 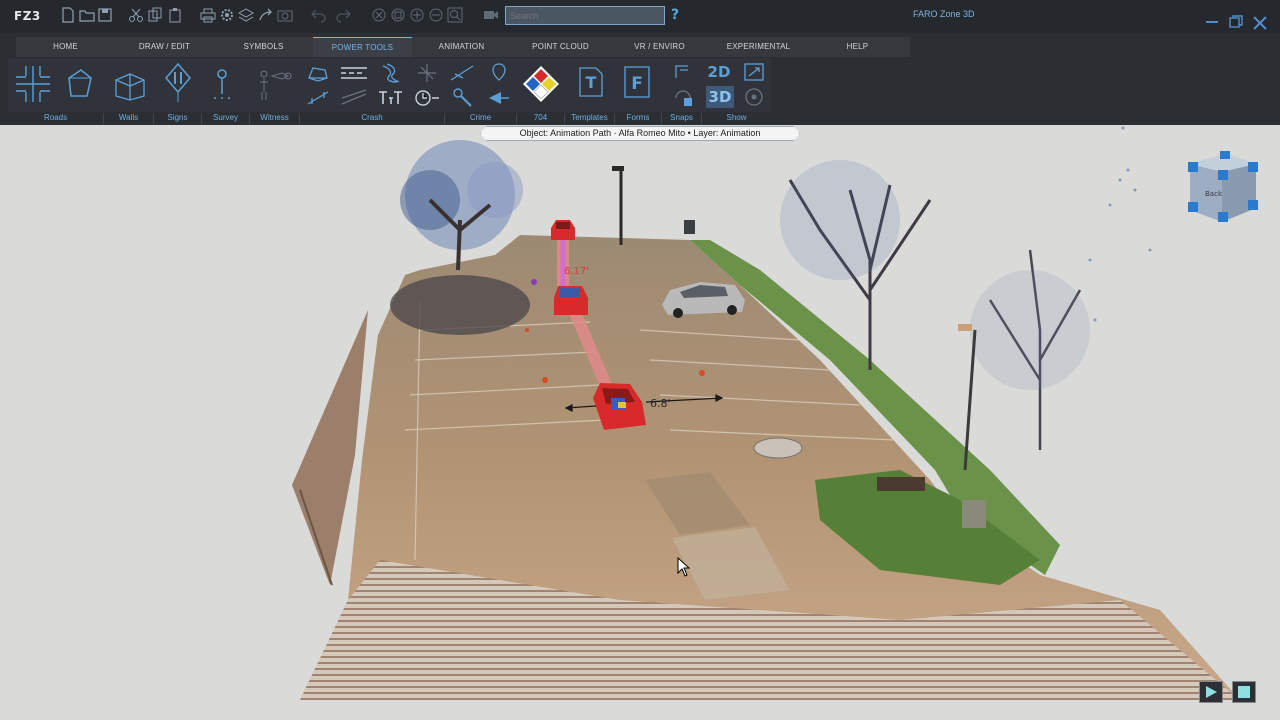 What do you see at coordinates (379, 15) in the screenshot?
I see `zoom-extents-icon` at bounding box center [379, 15].